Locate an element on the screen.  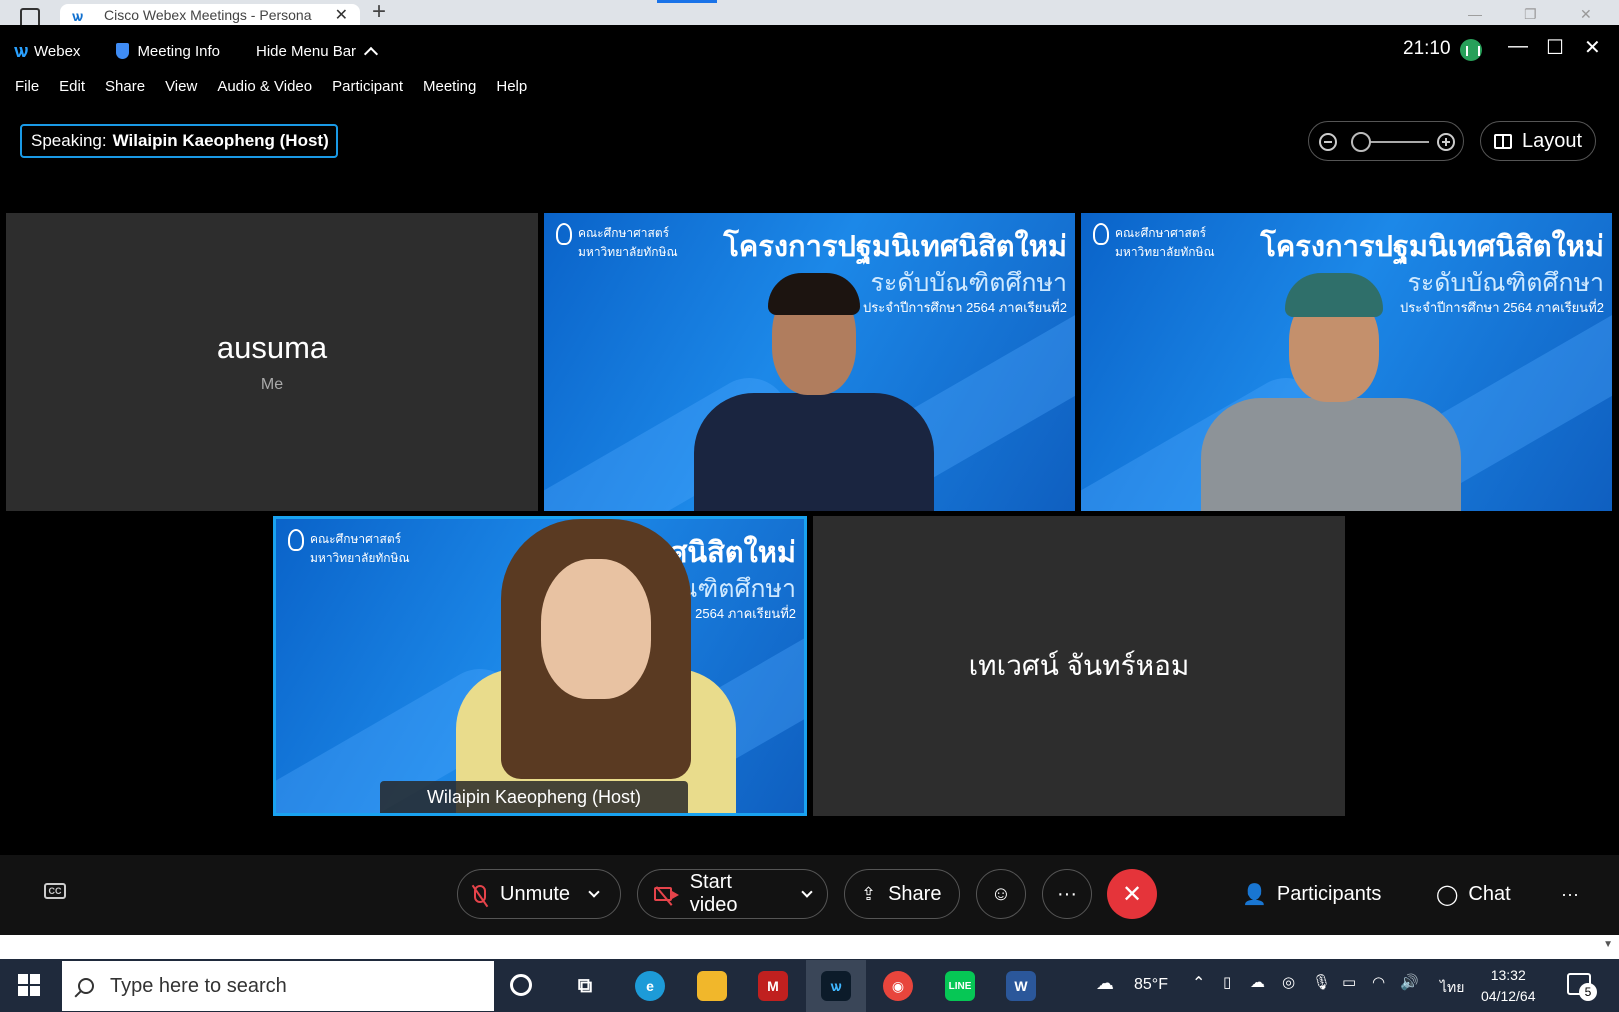
taskbar-clock: 13:32 04/12/64 is located at coordinates (1508, 986).